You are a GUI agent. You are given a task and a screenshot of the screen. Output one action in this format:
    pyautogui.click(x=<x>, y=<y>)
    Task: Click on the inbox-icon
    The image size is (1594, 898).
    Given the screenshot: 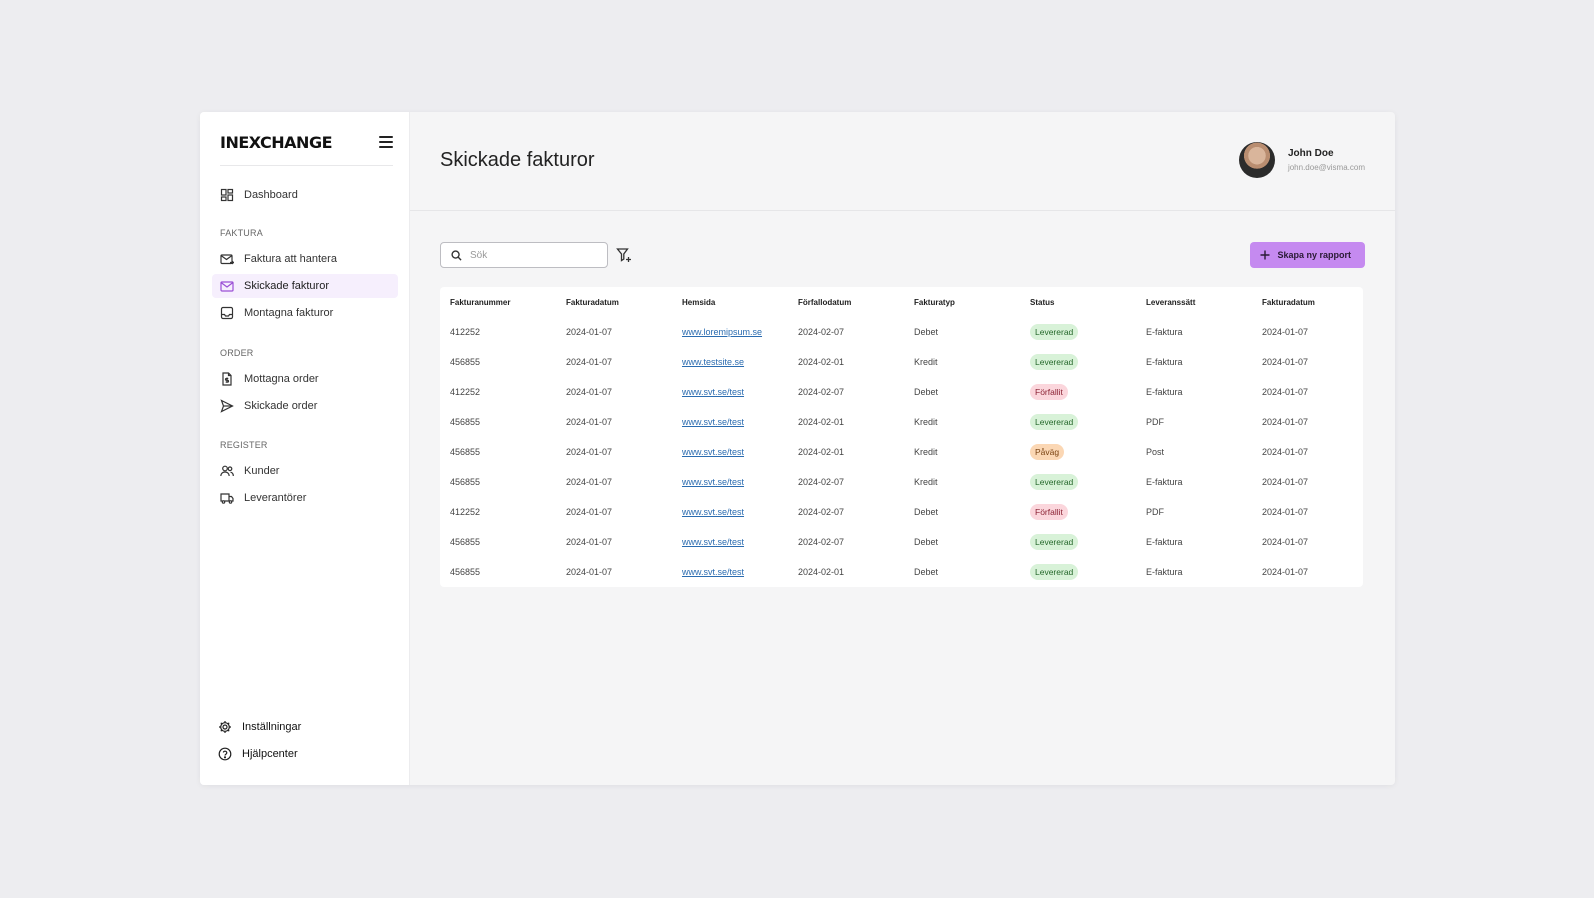 What is the action you would take?
    pyautogui.click(x=227, y=313)
    